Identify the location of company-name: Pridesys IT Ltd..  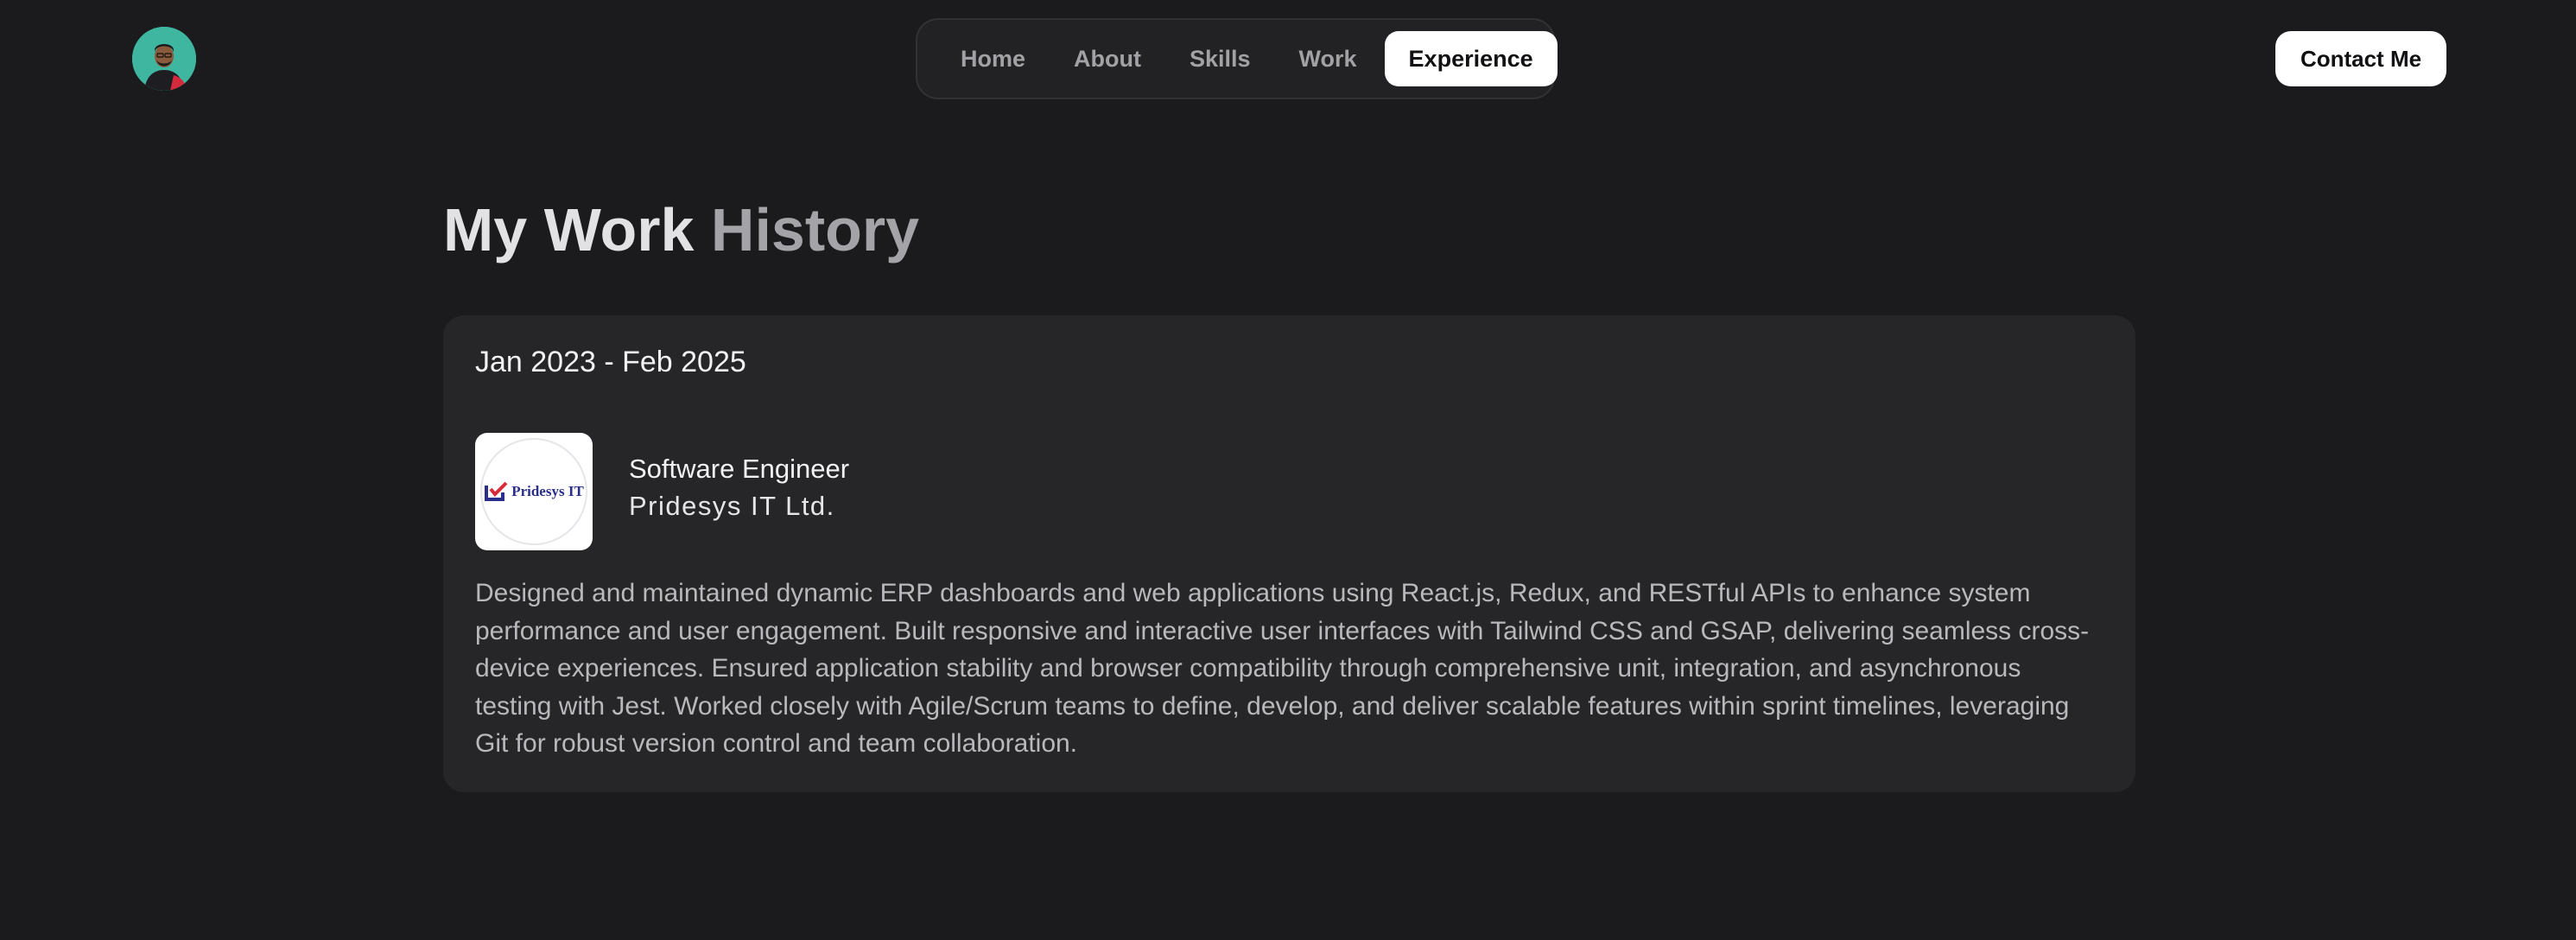
(732, 506).